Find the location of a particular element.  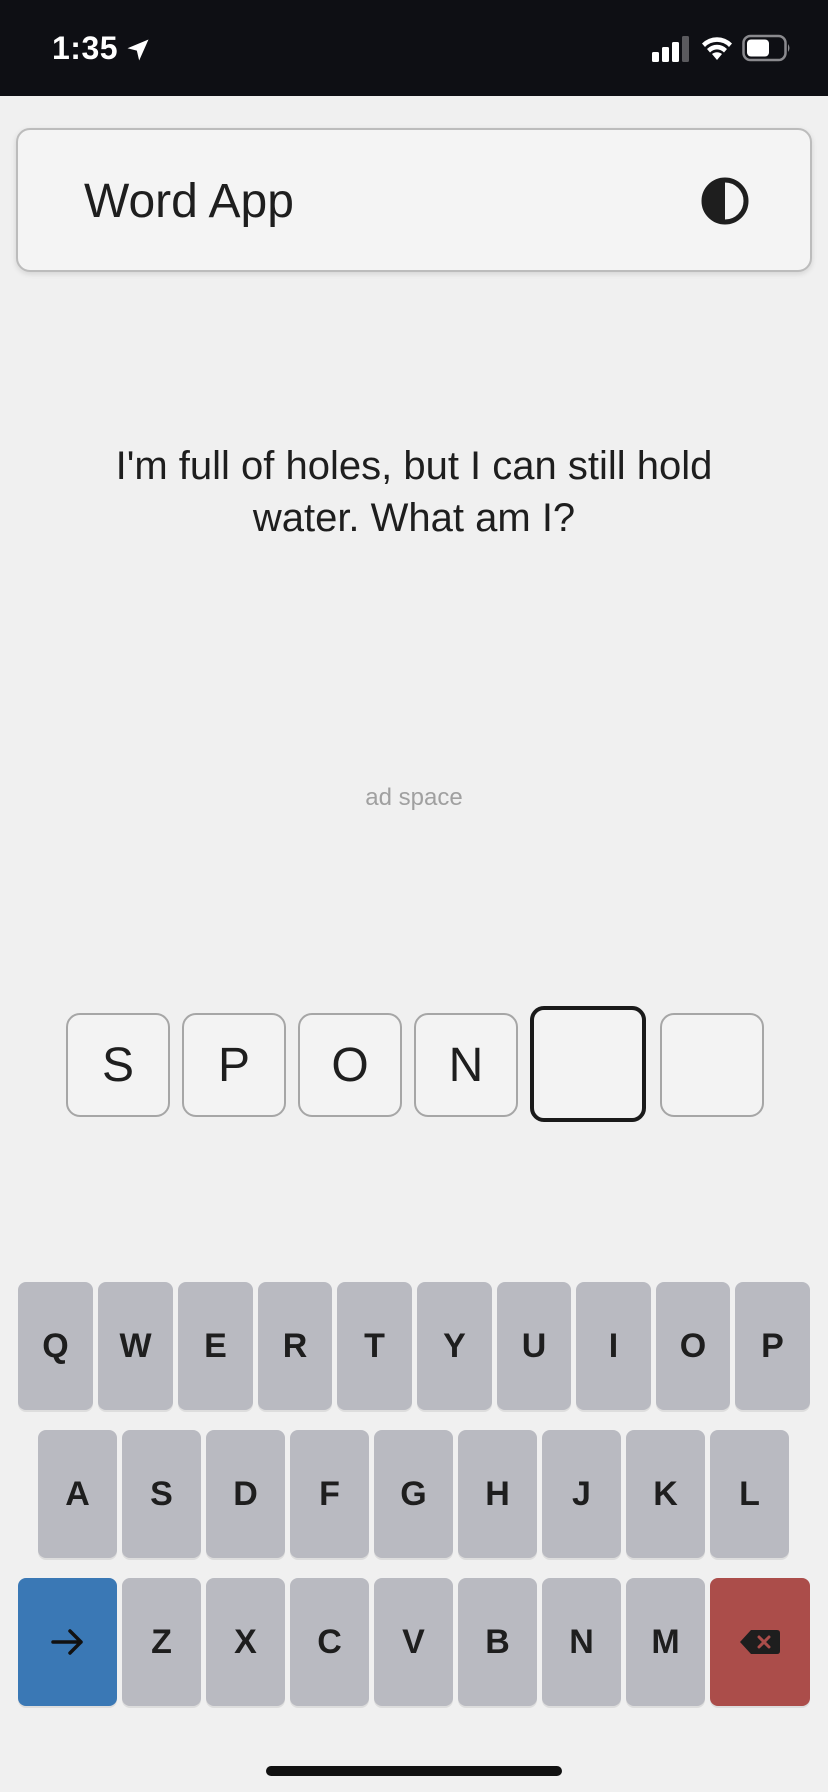

key-j: J is located at coordinates (581, 1494).